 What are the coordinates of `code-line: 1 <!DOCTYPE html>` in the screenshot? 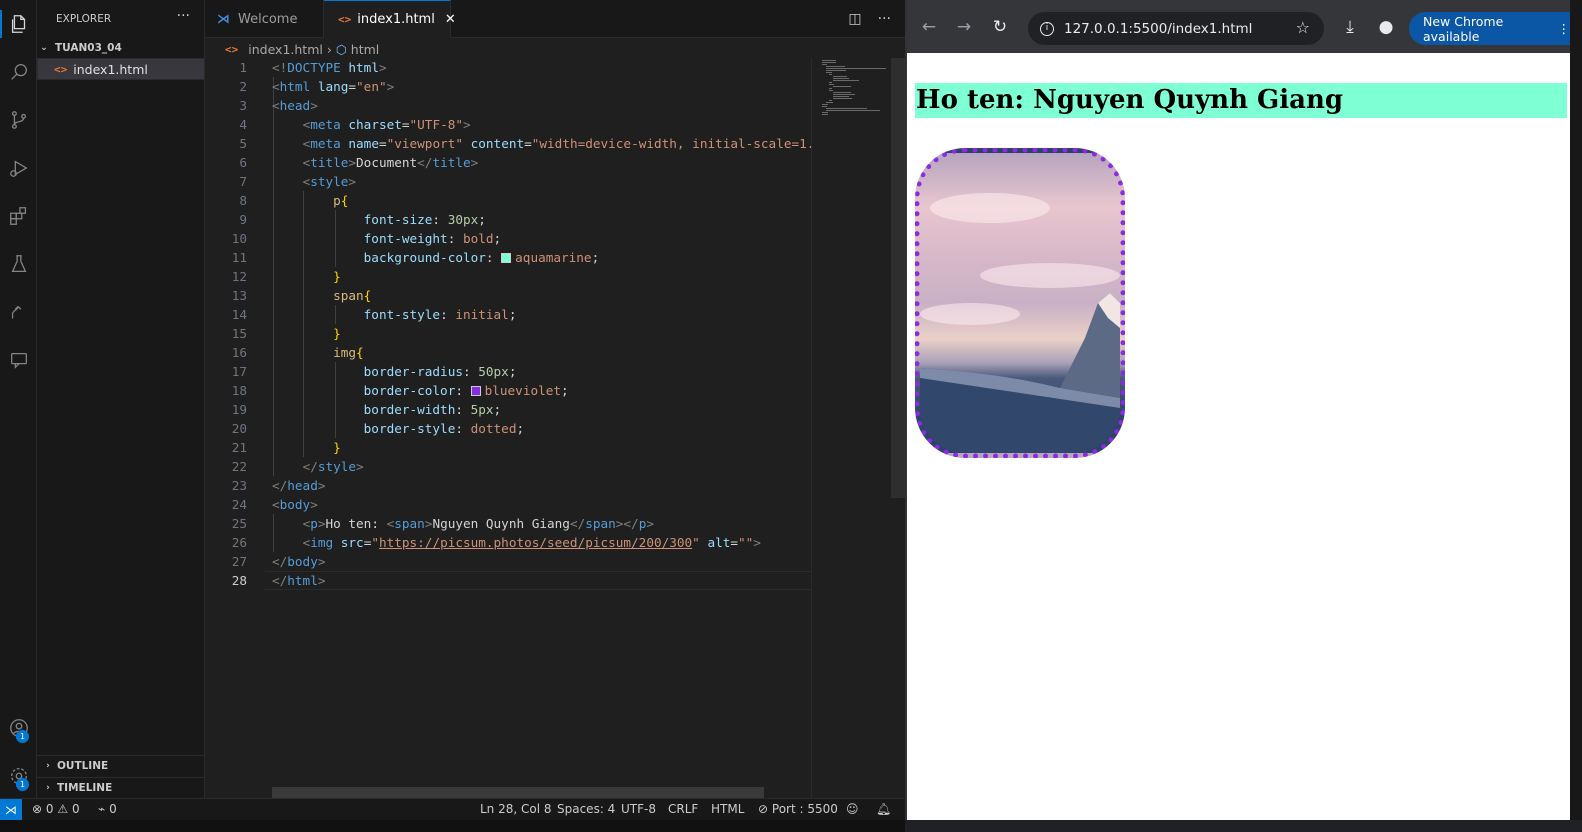 It's located at (508, 67).